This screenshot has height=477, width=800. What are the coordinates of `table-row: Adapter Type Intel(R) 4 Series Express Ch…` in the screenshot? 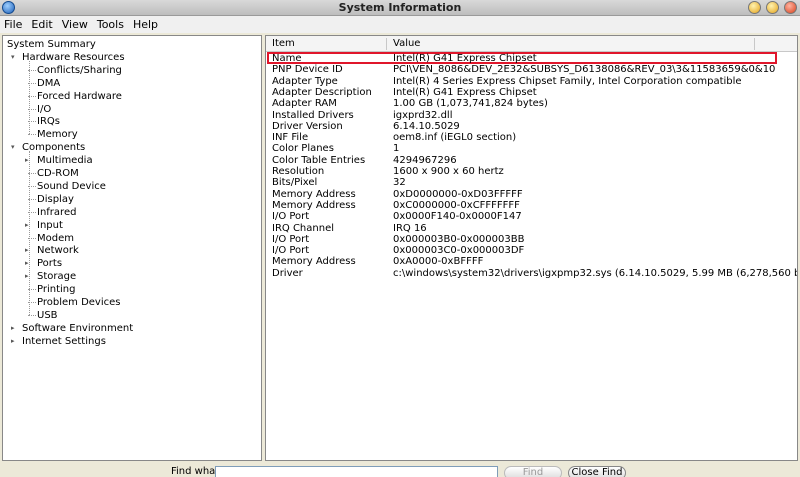 It's located at (531, 81).